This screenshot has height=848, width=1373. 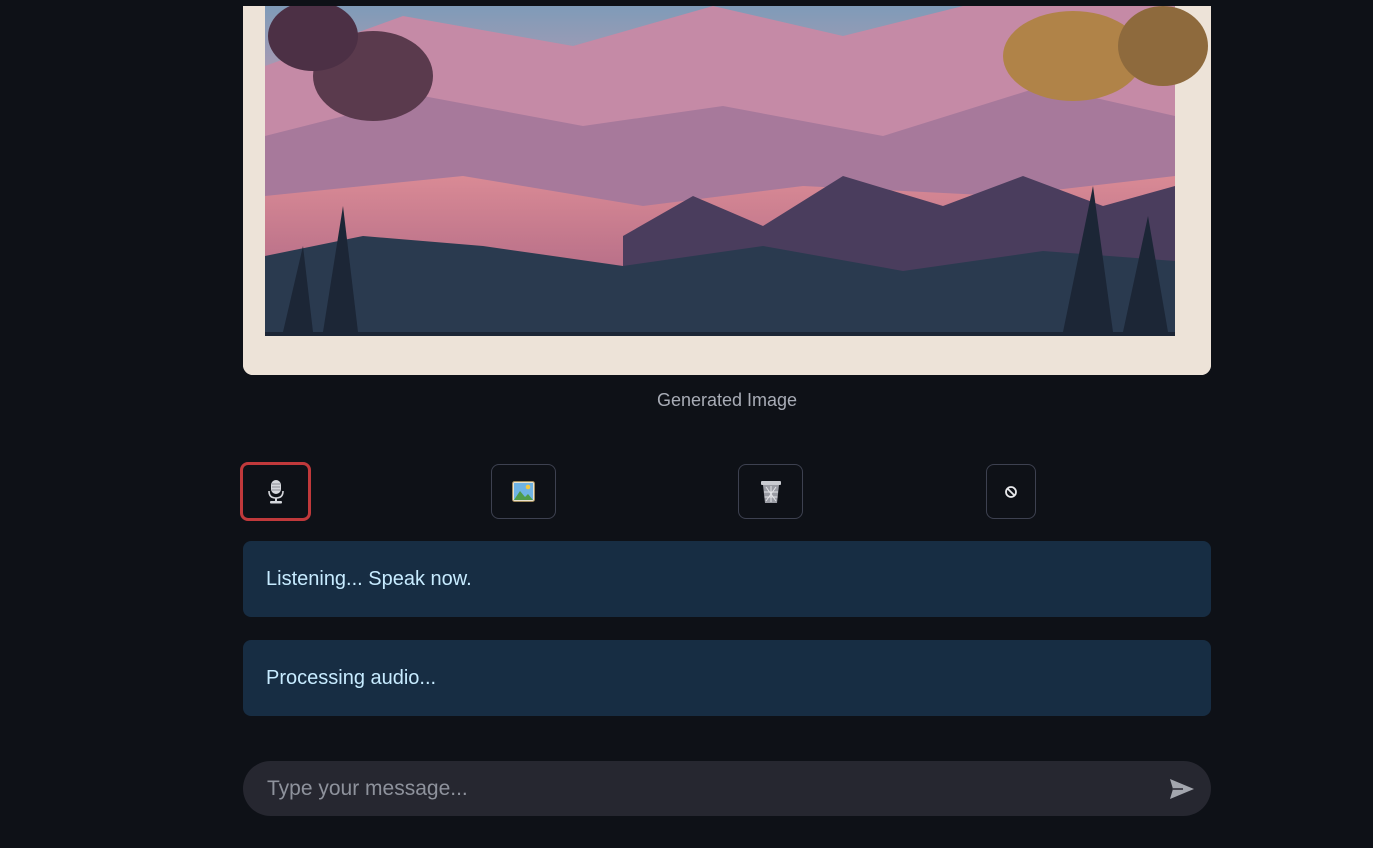 I want to click on microphone-icon, so click(x=275, y=491).